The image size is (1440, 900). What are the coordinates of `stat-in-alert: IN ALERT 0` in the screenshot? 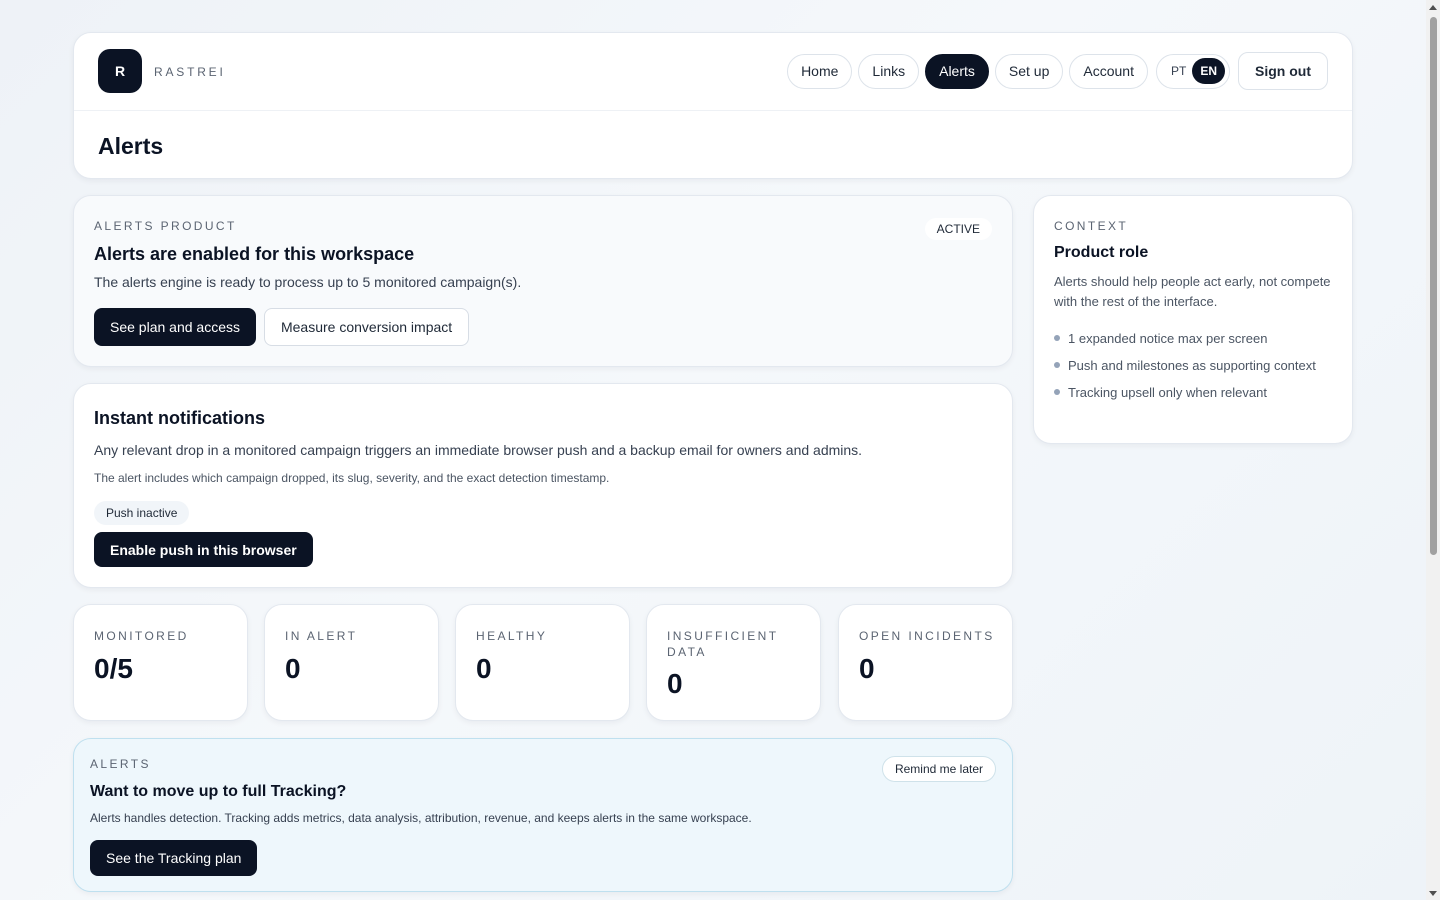 It's located at (351, 662).